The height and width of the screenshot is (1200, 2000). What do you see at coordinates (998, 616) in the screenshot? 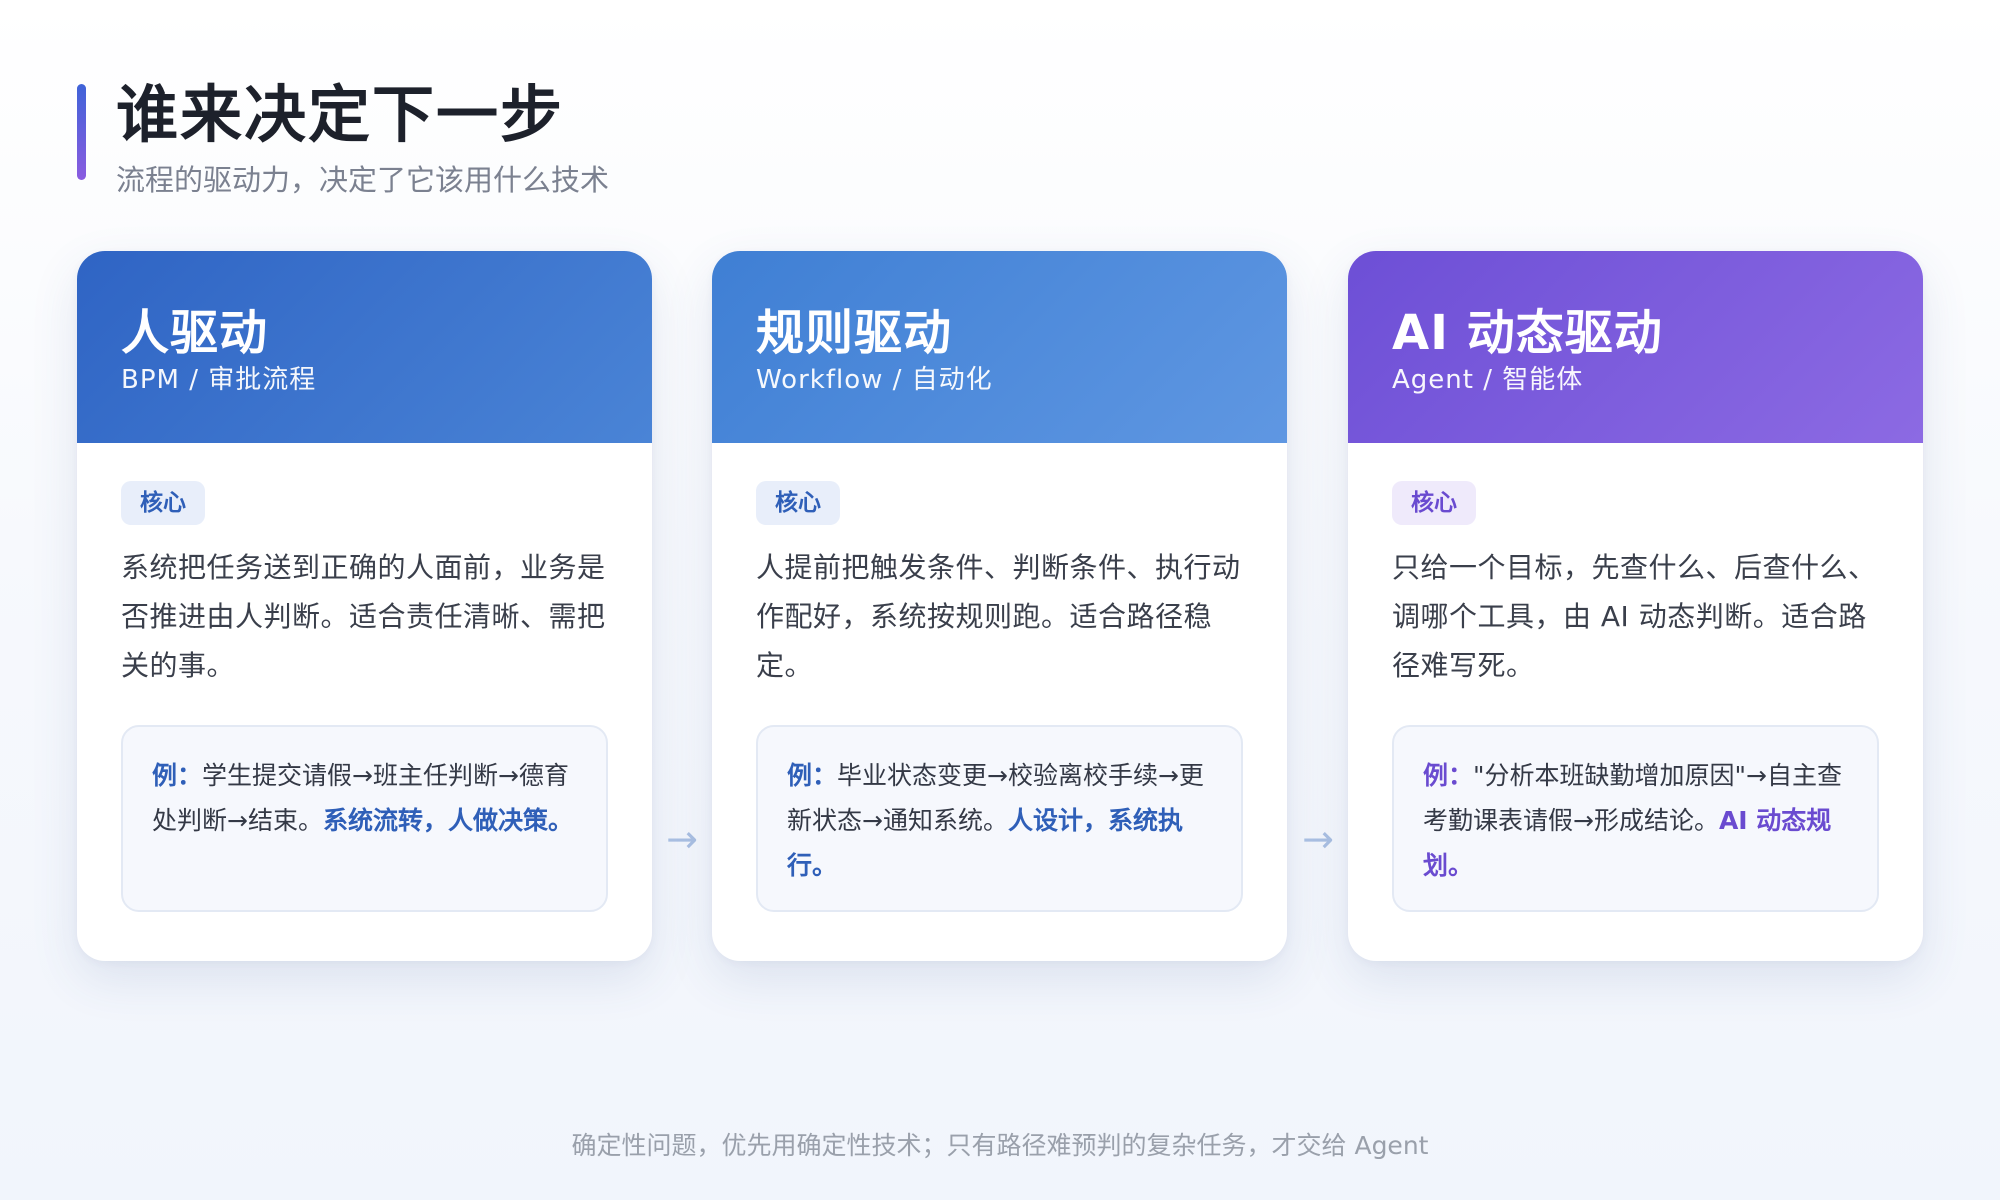
I see `card-description: 人提前把触发条件、判断条件、执行动作配好，系统按规则跑。适合路径稳定。` at bounding box center [998, 616].